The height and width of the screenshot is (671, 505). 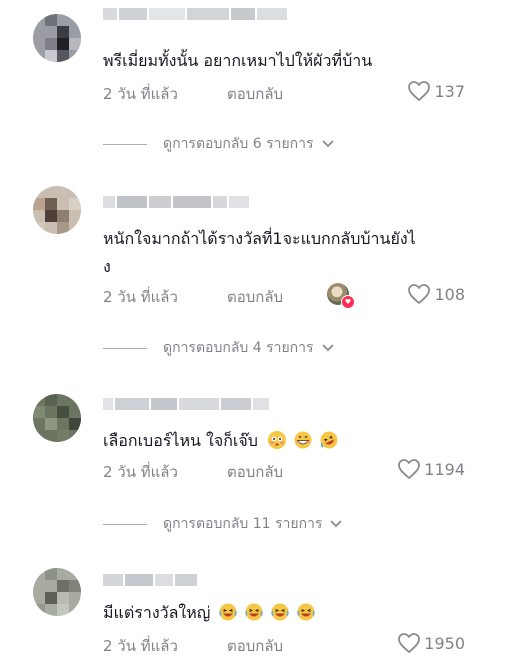 What do you see at coordinates (284, 644) in the screenshot?
I see `comment-meta: 2 วัน ที่แล้ว ตอบกลับ 1950` at bounding box center [284, 644].